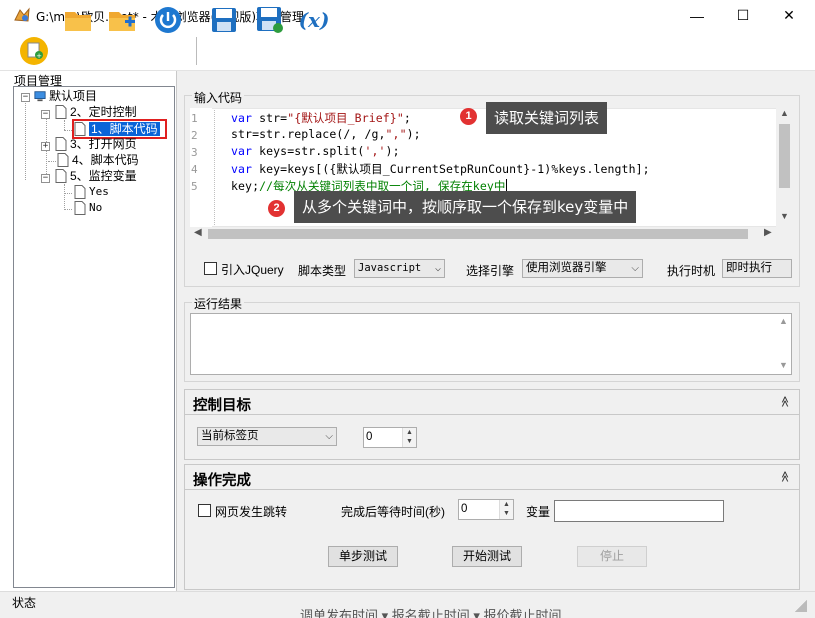 This screenshot has height=618, width=815. I want to click on page-jump-label: 网页发生跳转, so click(251, 512).